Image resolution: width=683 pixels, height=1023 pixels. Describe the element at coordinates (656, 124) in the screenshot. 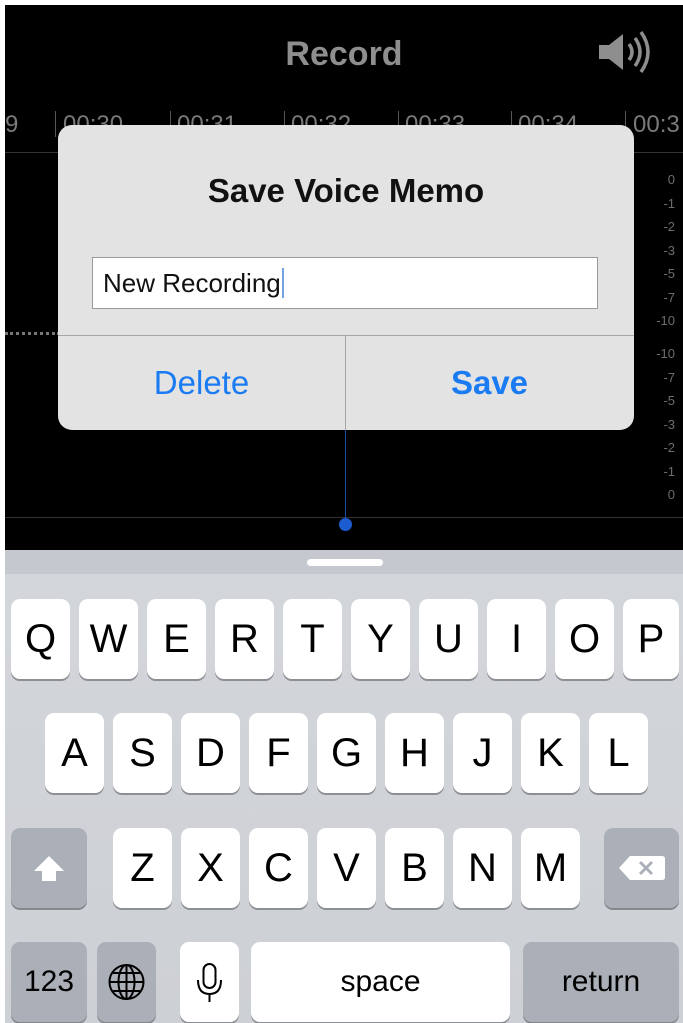

I see `timeline-label: 00:3` at that location.